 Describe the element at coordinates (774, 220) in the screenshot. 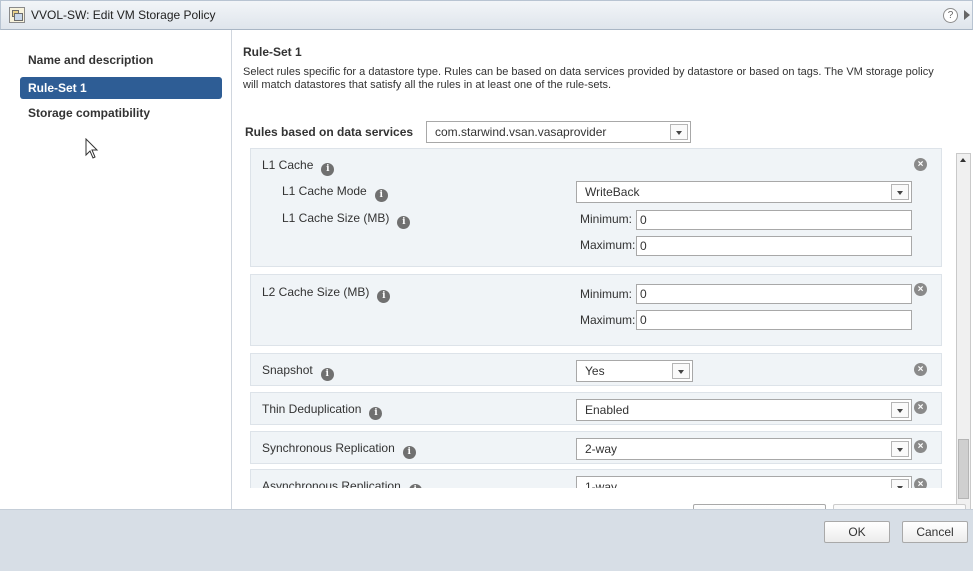

I see `l1-cache-min-input: 0` at that location.